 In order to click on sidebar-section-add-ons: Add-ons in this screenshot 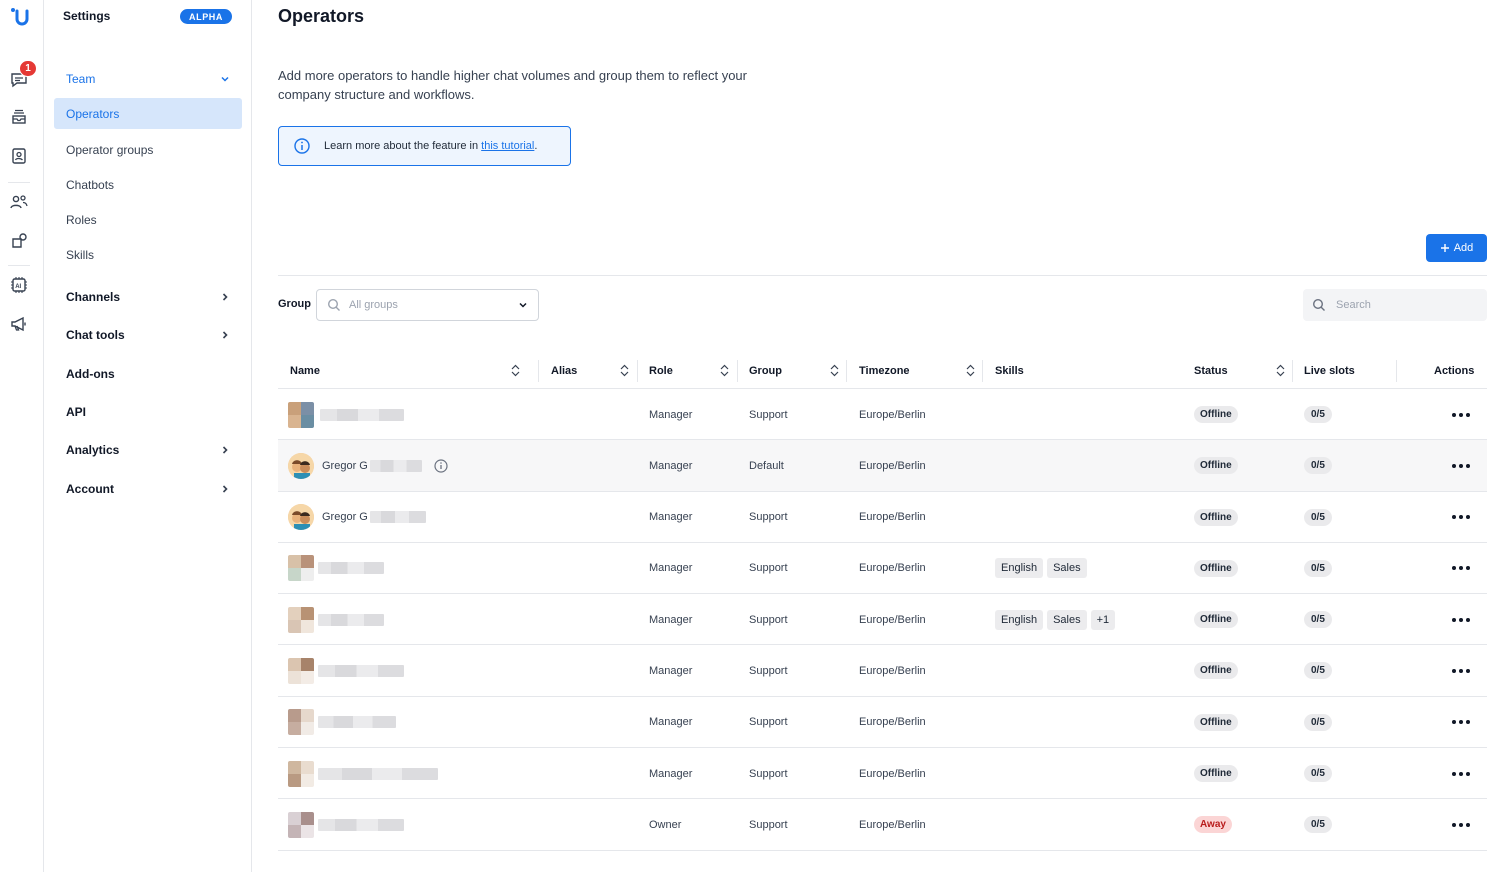, I will do `click(148, 374)`.